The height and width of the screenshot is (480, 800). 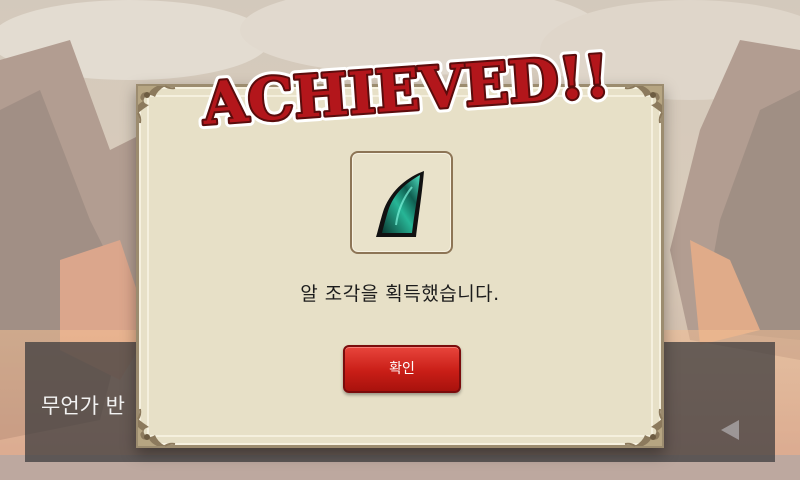 I want to click on achieved-title: ACHIEVED!! ACHIEVED!! ACHIEVED!!, so click(x=406, y=89).